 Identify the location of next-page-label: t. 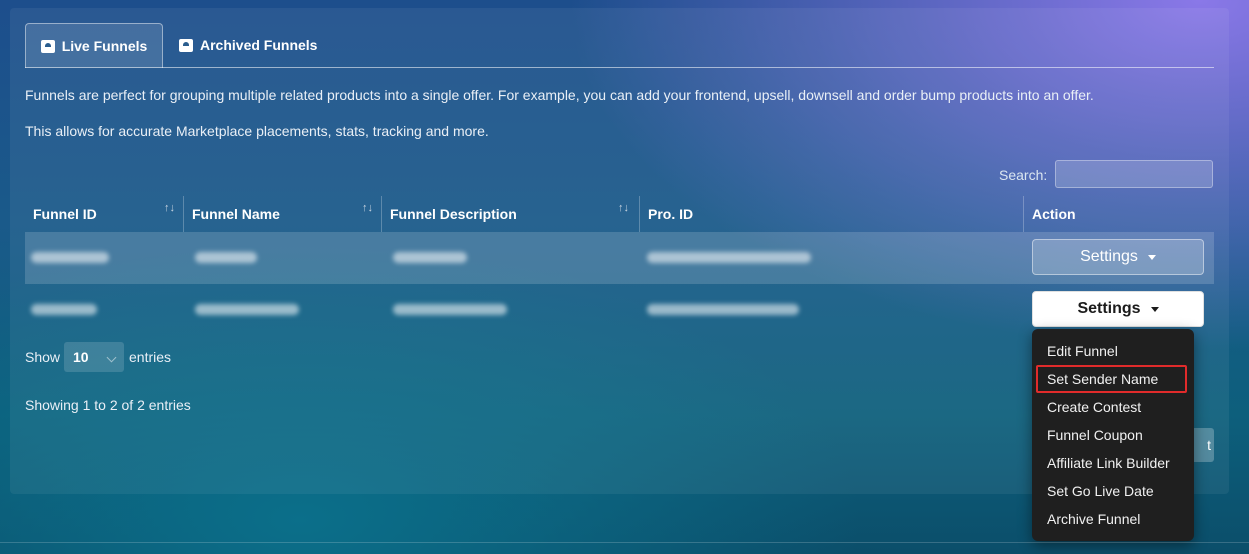
(1209, 445).